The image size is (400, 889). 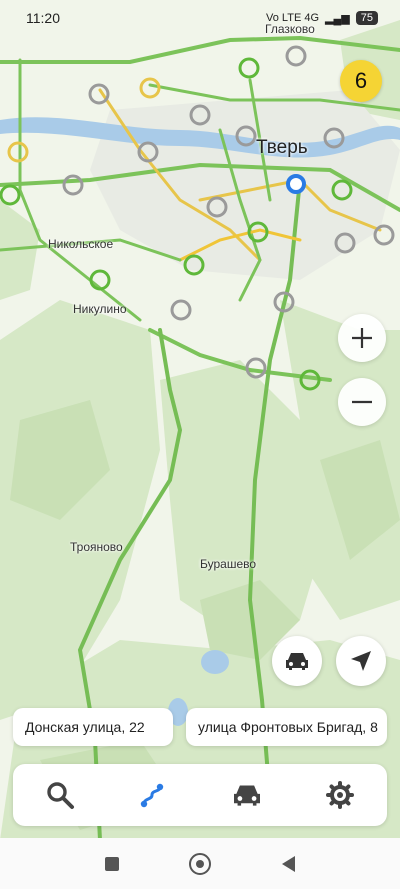 I want to click on map-label-tver: Тверь, so click(x=282, y=147).